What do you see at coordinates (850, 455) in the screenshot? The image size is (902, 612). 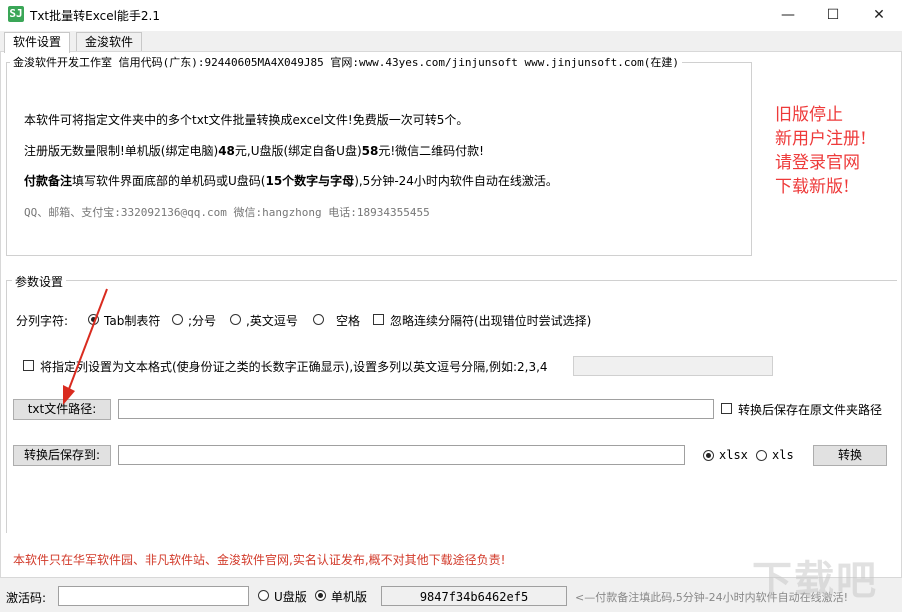 I see `convert-button: 转换` at bounding box center [850, 455].